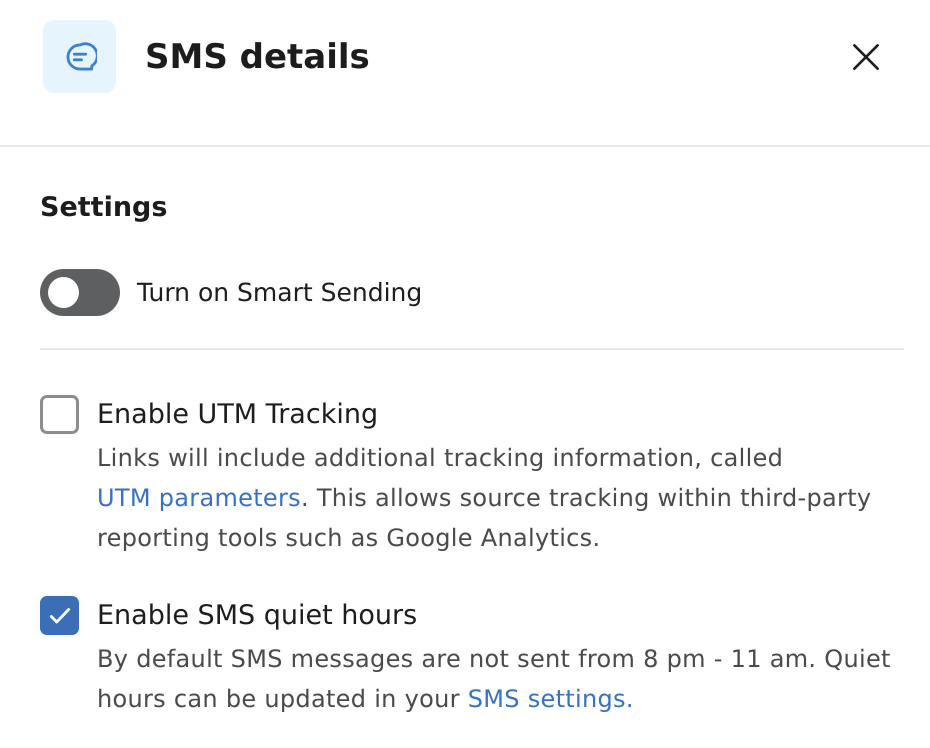  What do you see at coordinates (104, 208) in the screenshot?
I see `section-title: Settings` at bounding box center [104, 208].